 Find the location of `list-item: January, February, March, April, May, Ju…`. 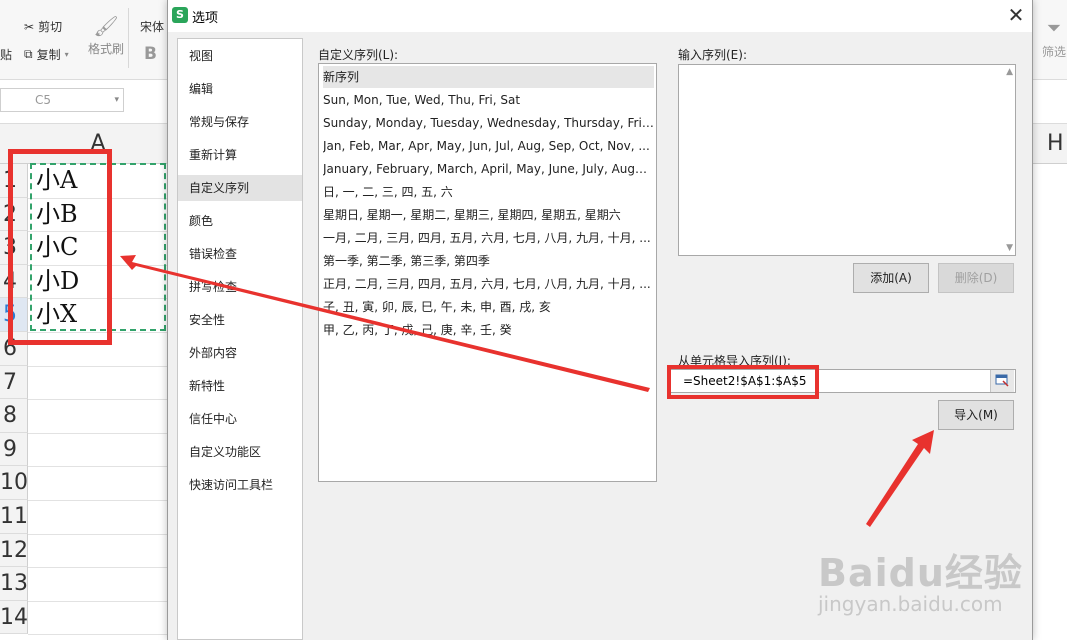

list-item: January, February, March, April, May, Ju… is located at coordinates (488, 169).